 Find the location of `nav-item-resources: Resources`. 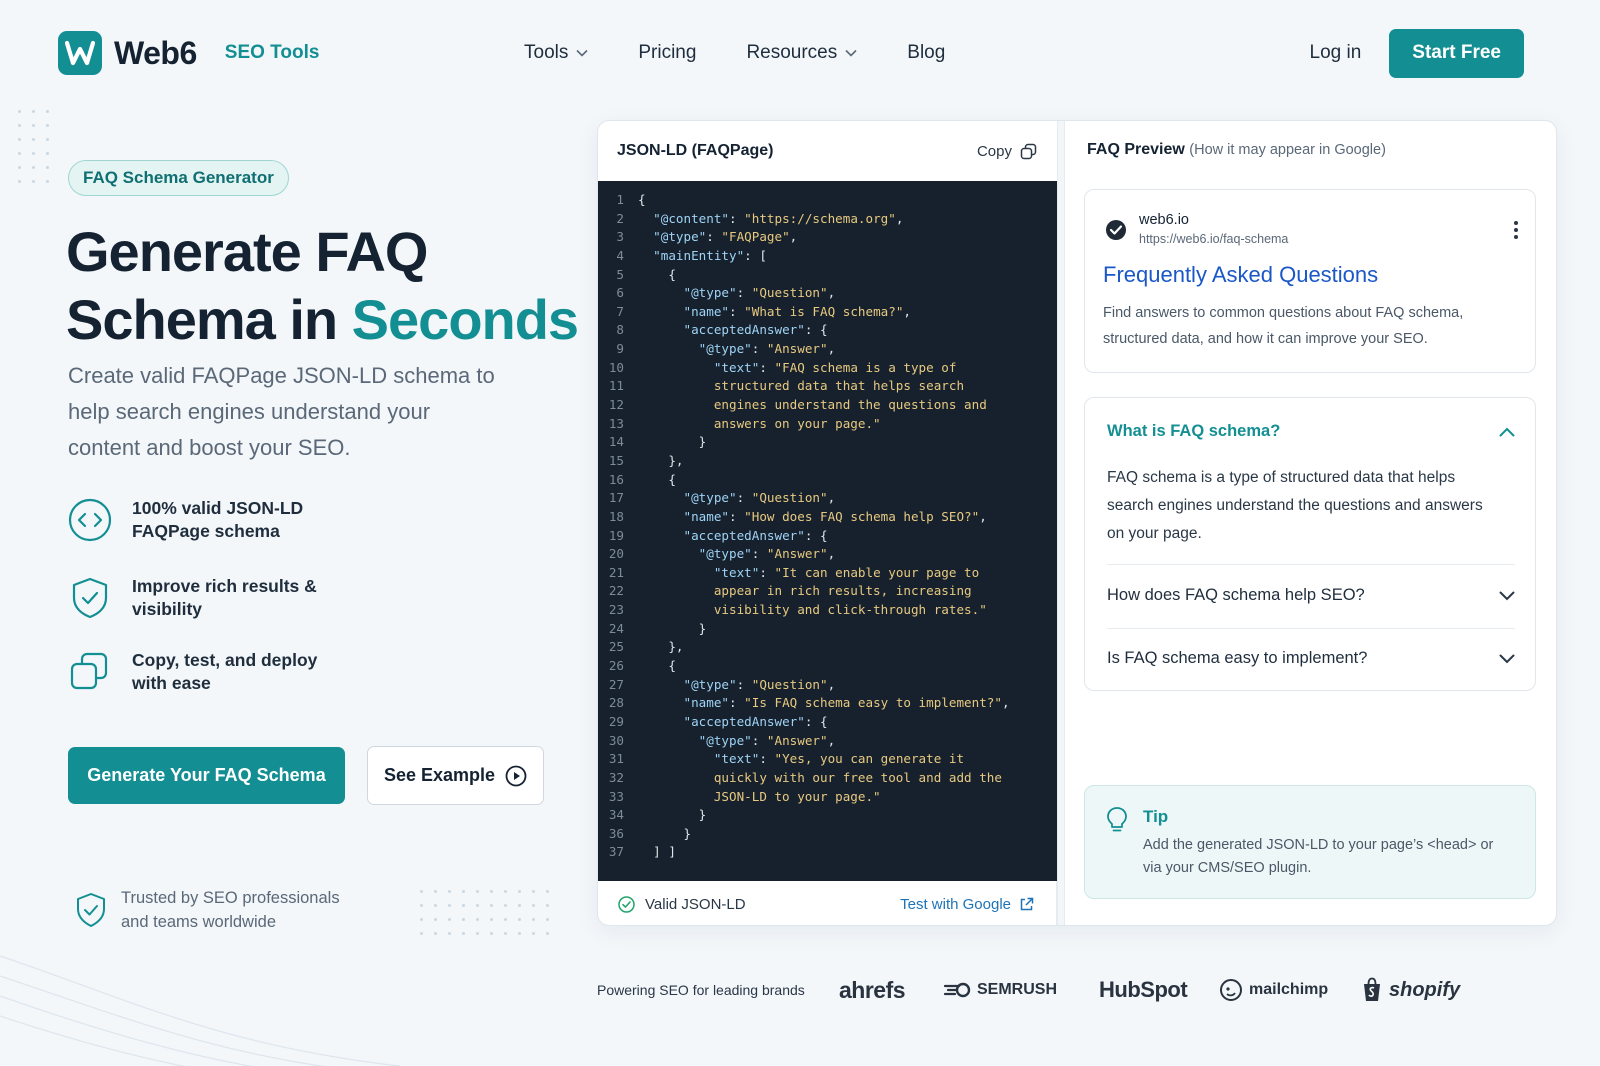

nav-item-resources: Resources is located at coordinates (801, 53).